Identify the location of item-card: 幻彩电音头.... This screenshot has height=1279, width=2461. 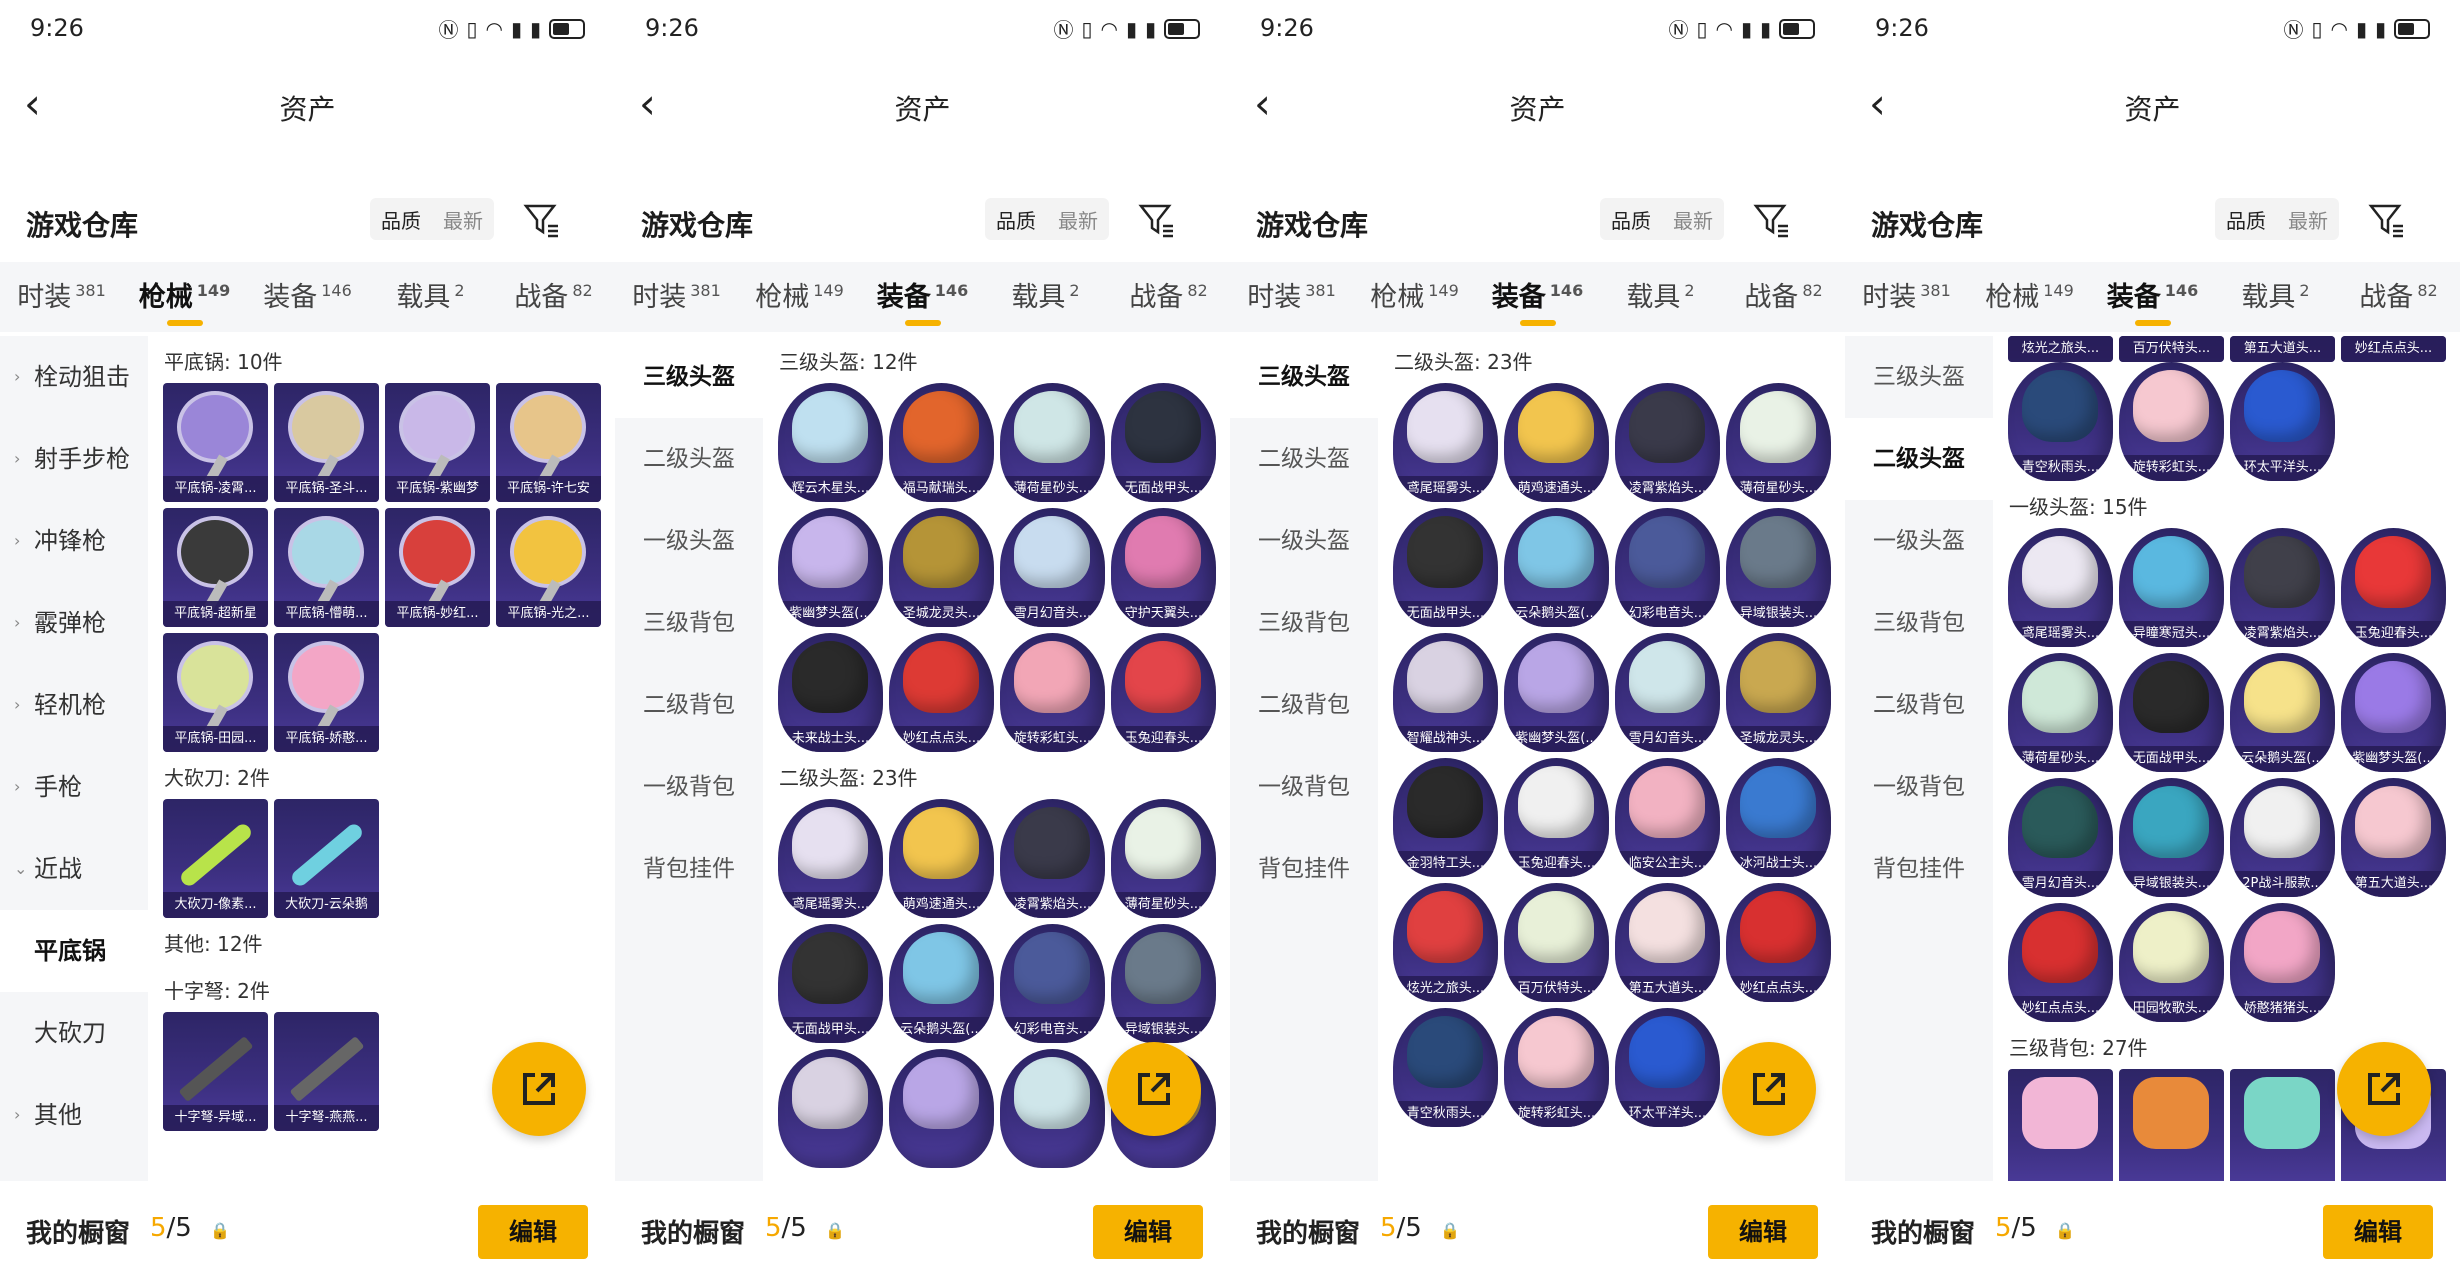
(1667, 567).